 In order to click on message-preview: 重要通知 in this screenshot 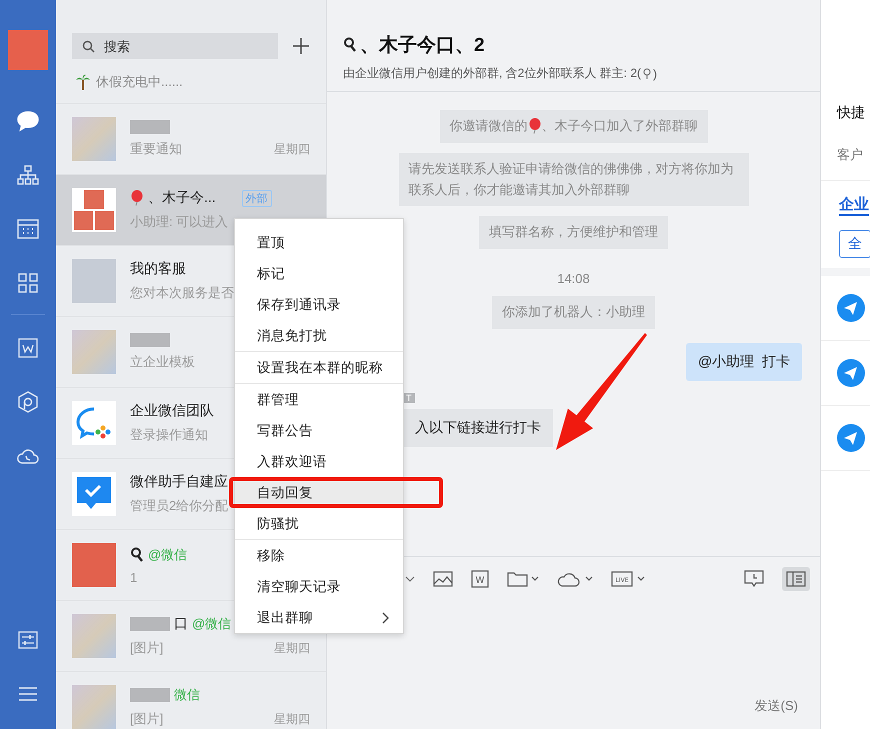, I will do `click(156, 149)`.